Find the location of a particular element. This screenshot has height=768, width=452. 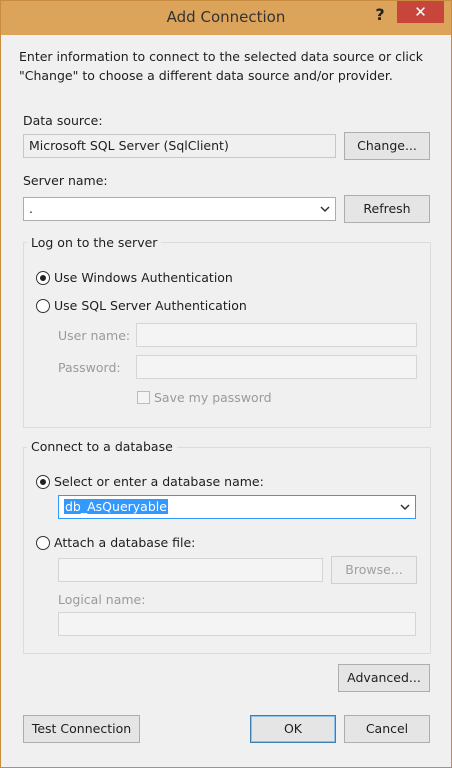

windows-auth-radio is located at coordinates (43, 278).